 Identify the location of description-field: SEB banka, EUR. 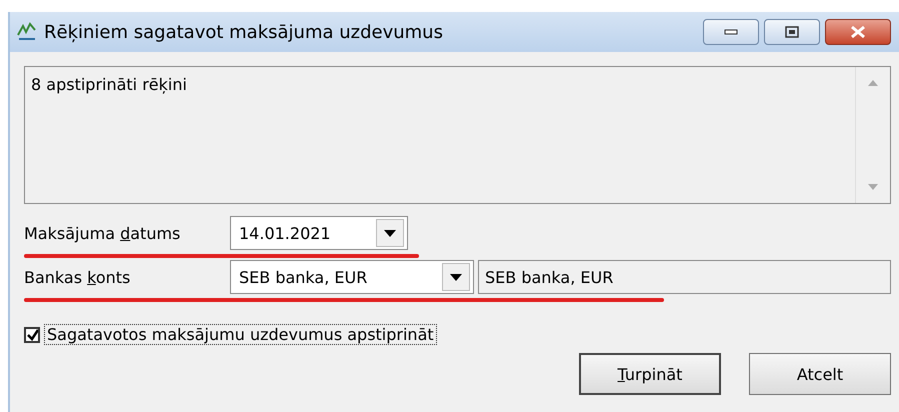
(684, 277).